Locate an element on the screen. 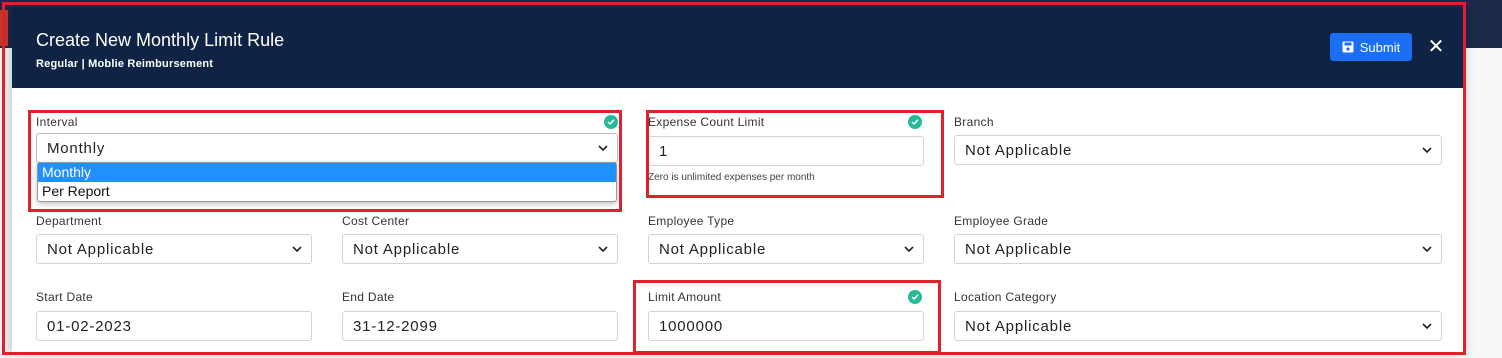  start-date-value: 01-02-2023 is located at coordinates (89, 326).